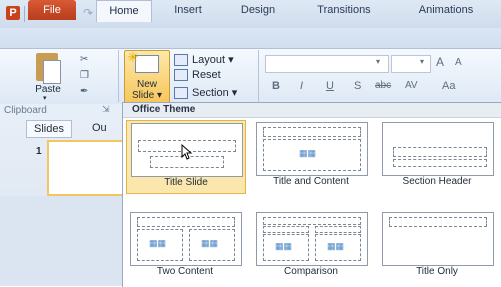  I want to click on new-slide-button: ✳ New Slide ▾, so click(147, 76).